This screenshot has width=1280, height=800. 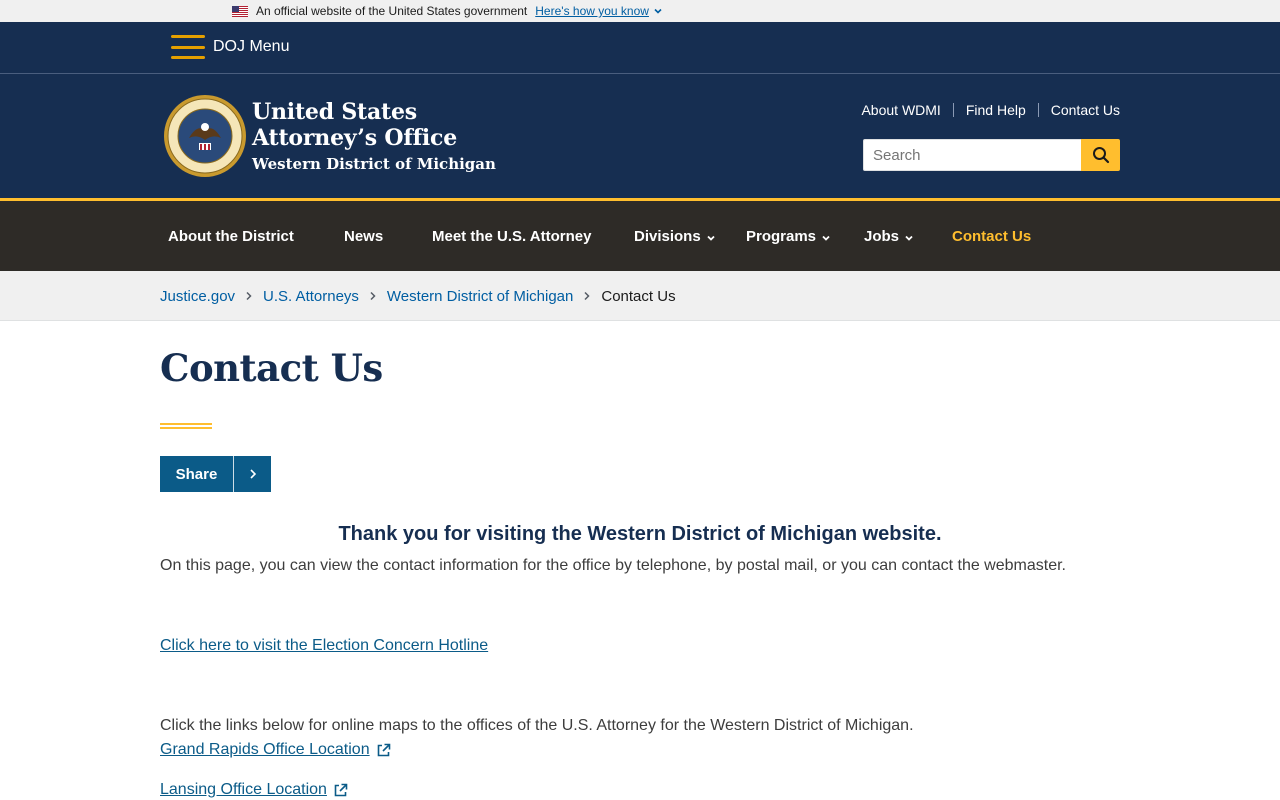 I want to click on util-link-about-wdmi: About WDMI, so click(x=900, y=110).